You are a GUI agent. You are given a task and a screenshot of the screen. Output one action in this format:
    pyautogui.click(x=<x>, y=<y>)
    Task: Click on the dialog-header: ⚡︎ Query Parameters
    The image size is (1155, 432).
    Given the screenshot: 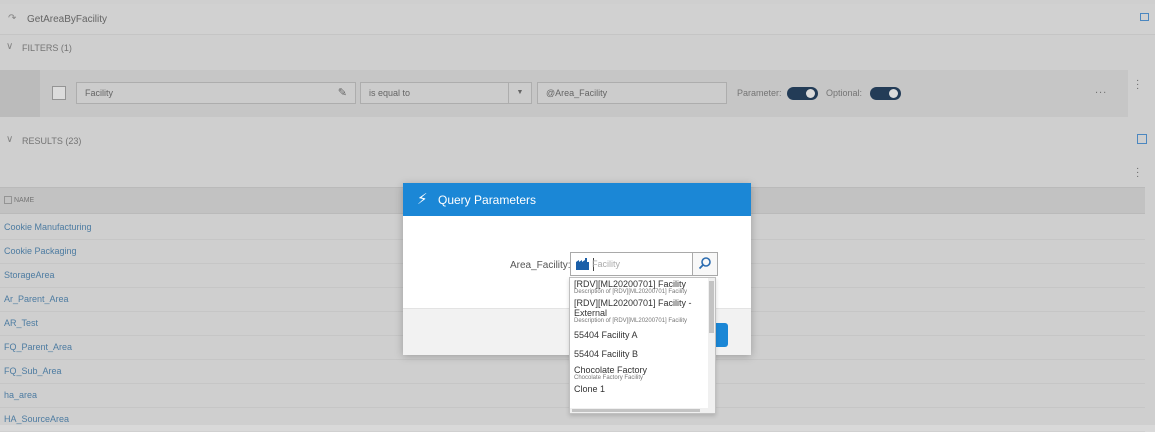 What is the action you would take?
    pyautogui.click(x=577, y=199)
    